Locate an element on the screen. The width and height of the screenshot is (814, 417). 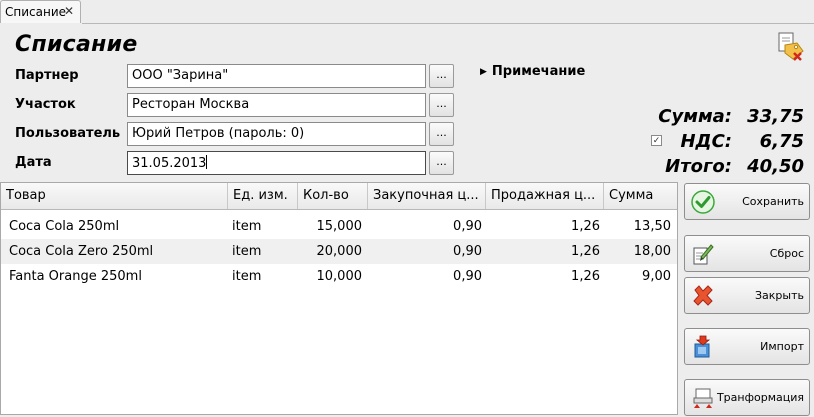
cell-quantity: 15,000 is located at coordinates (339, 226).